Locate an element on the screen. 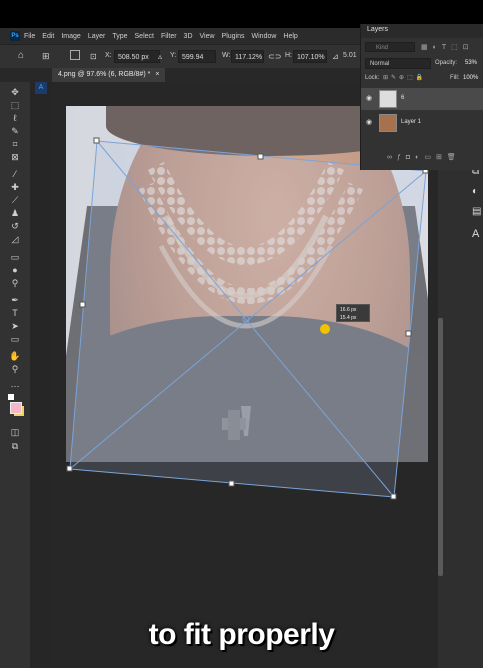  delta-icon: ▵ is located at coordinates (160, 56).